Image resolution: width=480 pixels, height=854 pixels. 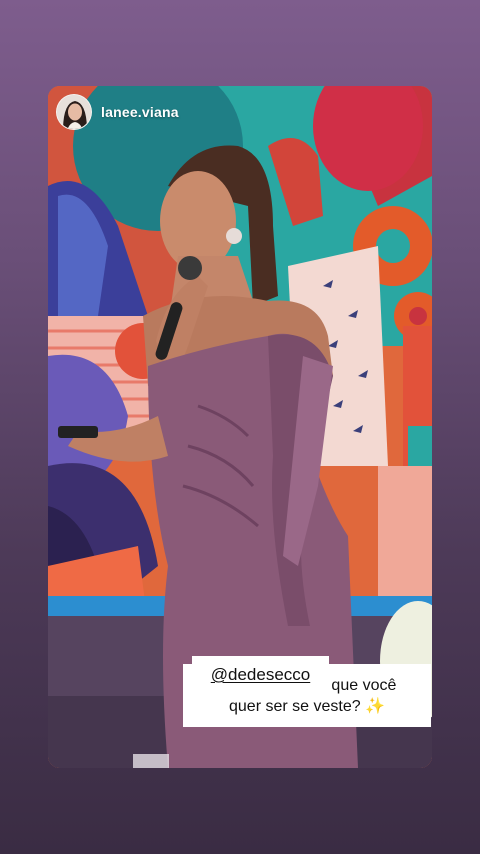 I want to click on mention-sticker: @dedesecco, so click(x=260, y=674).